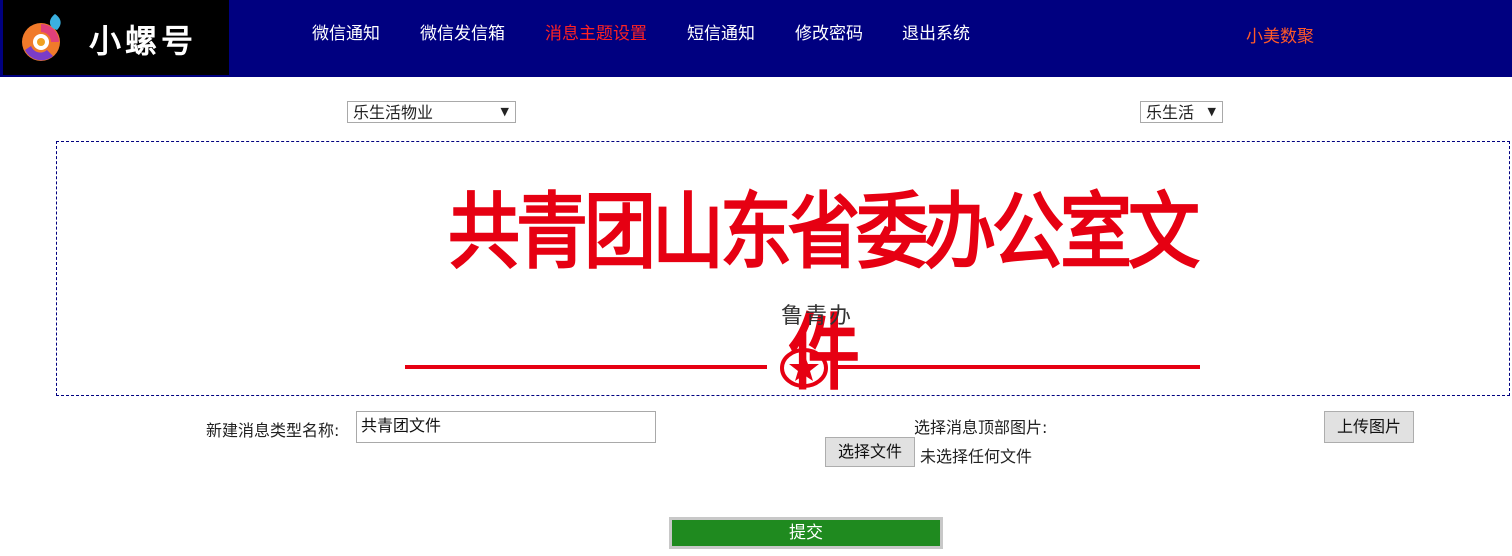 The width and height of the screenshot is (1512, 556). Describe the element at coordinates (346, 31) in the screenshot. I see `nav-wechat-notify: 微信通知` at that location.